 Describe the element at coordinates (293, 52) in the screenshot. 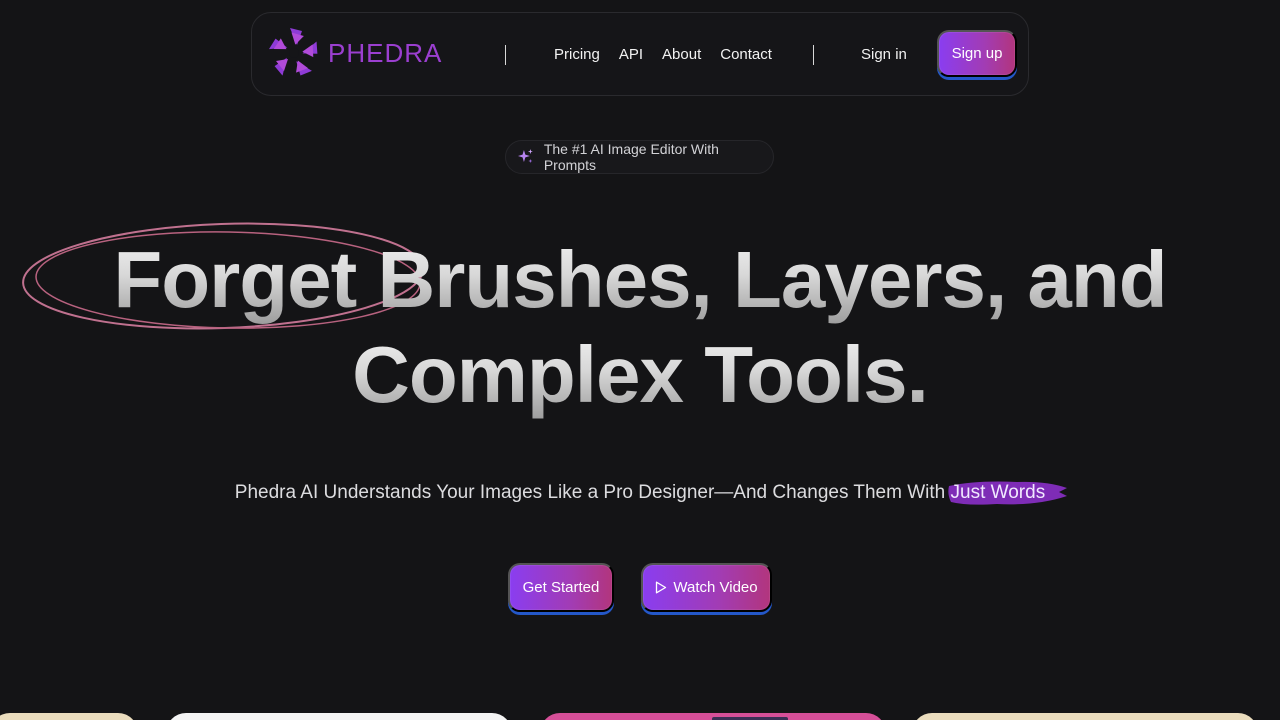

I see `phedra-logo-icon` at that location.